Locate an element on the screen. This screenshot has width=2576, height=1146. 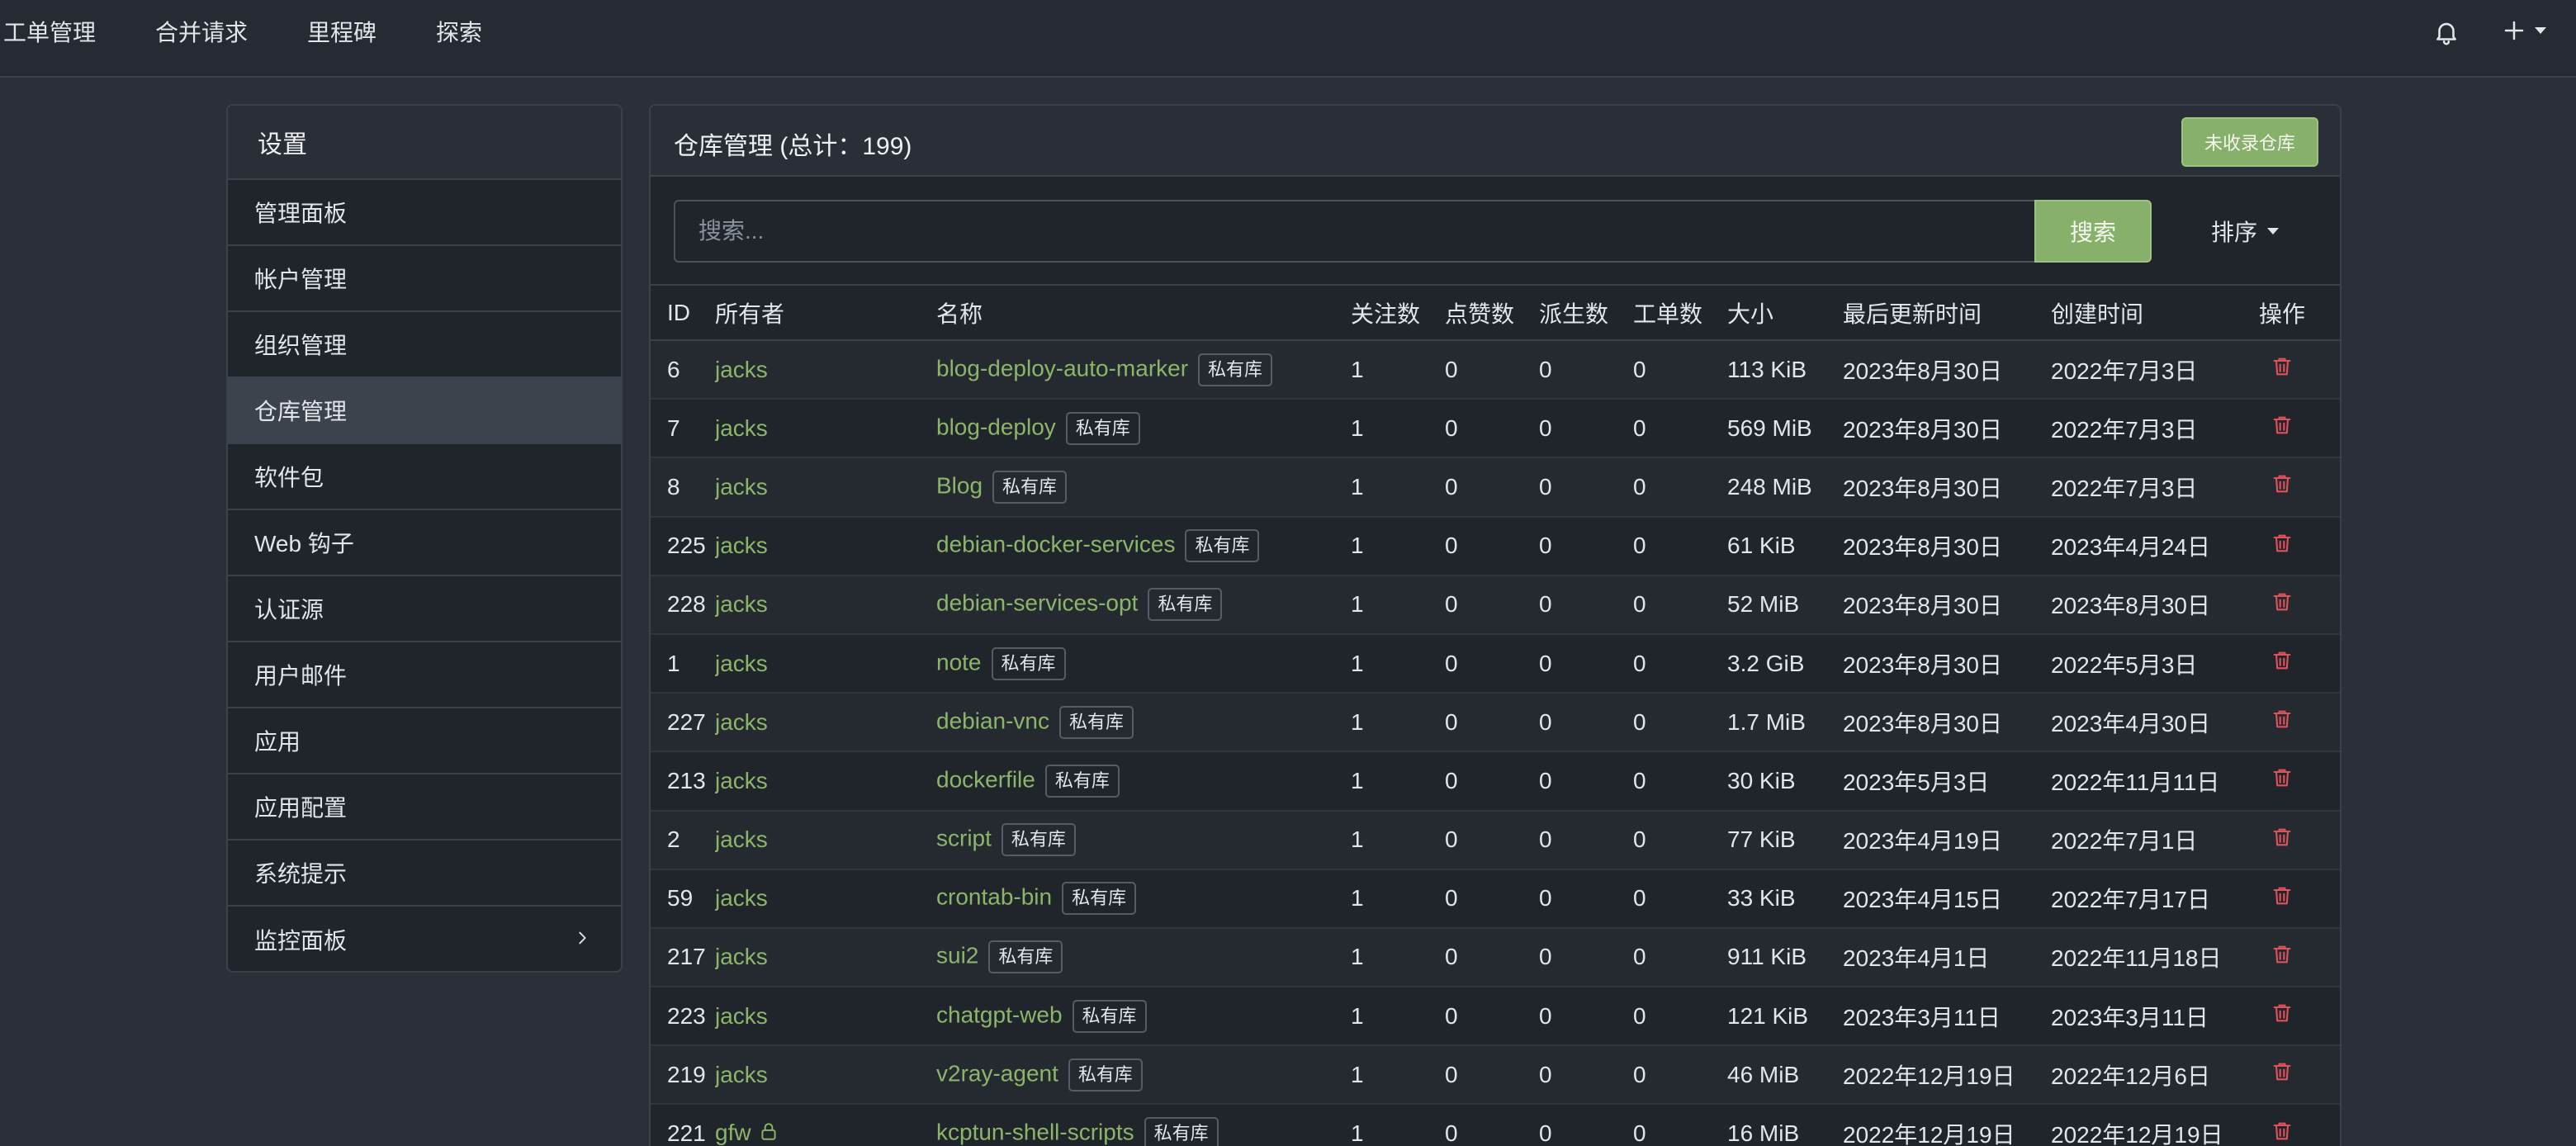
sidebar-item-11: 监控面板 is located at coordinates (424, 939).